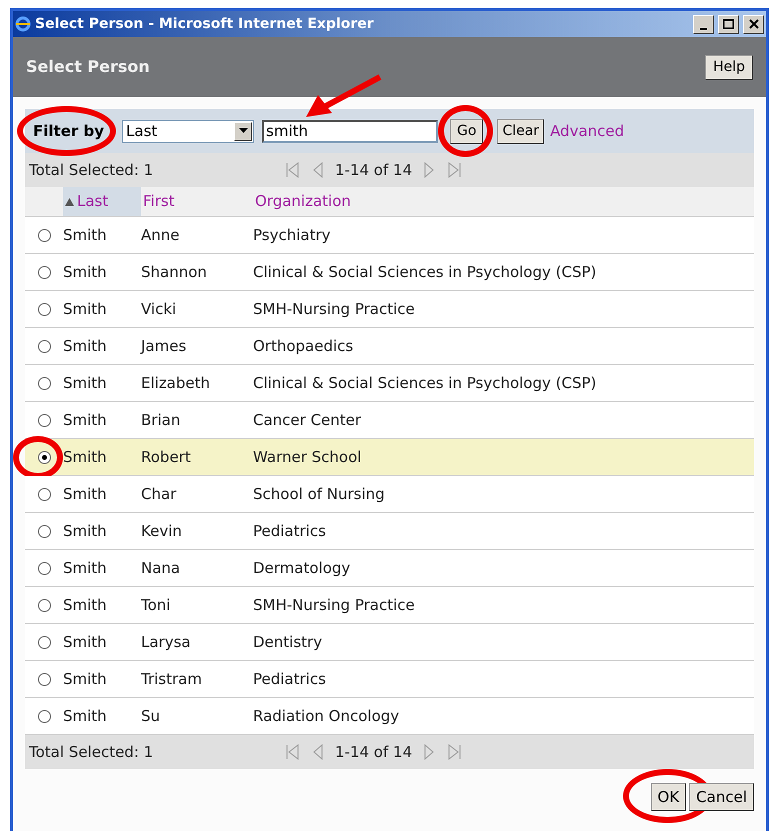 The height and width of the screenshot is (831, 775). Describe the element at coordinates (162, 531) in the screenshot. I see `table-cell-text: Kevin` at that location.